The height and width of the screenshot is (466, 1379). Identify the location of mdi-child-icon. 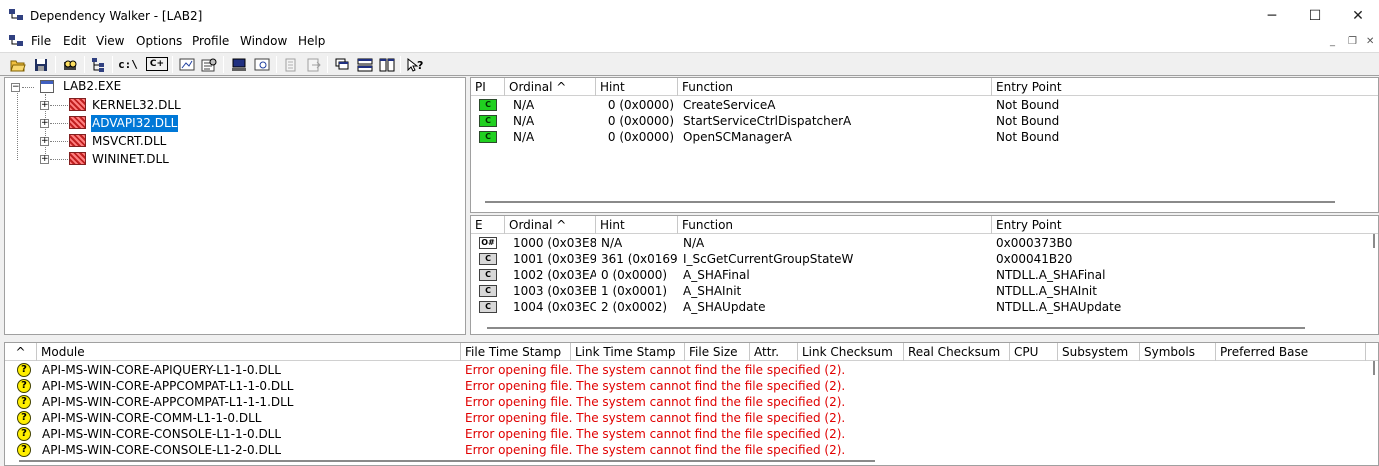
(17, 41).